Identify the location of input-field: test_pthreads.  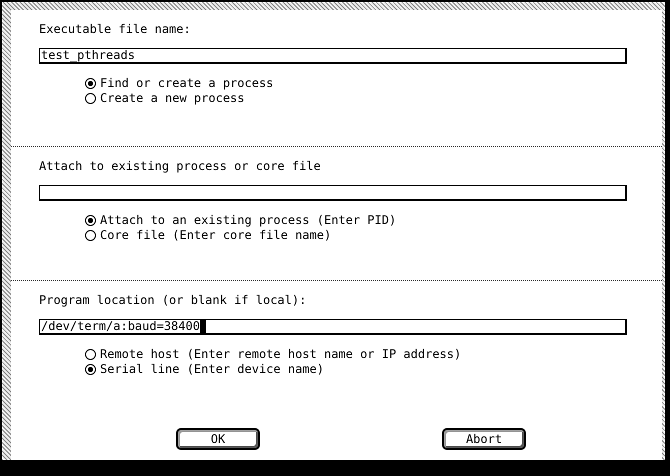
(333, 56).